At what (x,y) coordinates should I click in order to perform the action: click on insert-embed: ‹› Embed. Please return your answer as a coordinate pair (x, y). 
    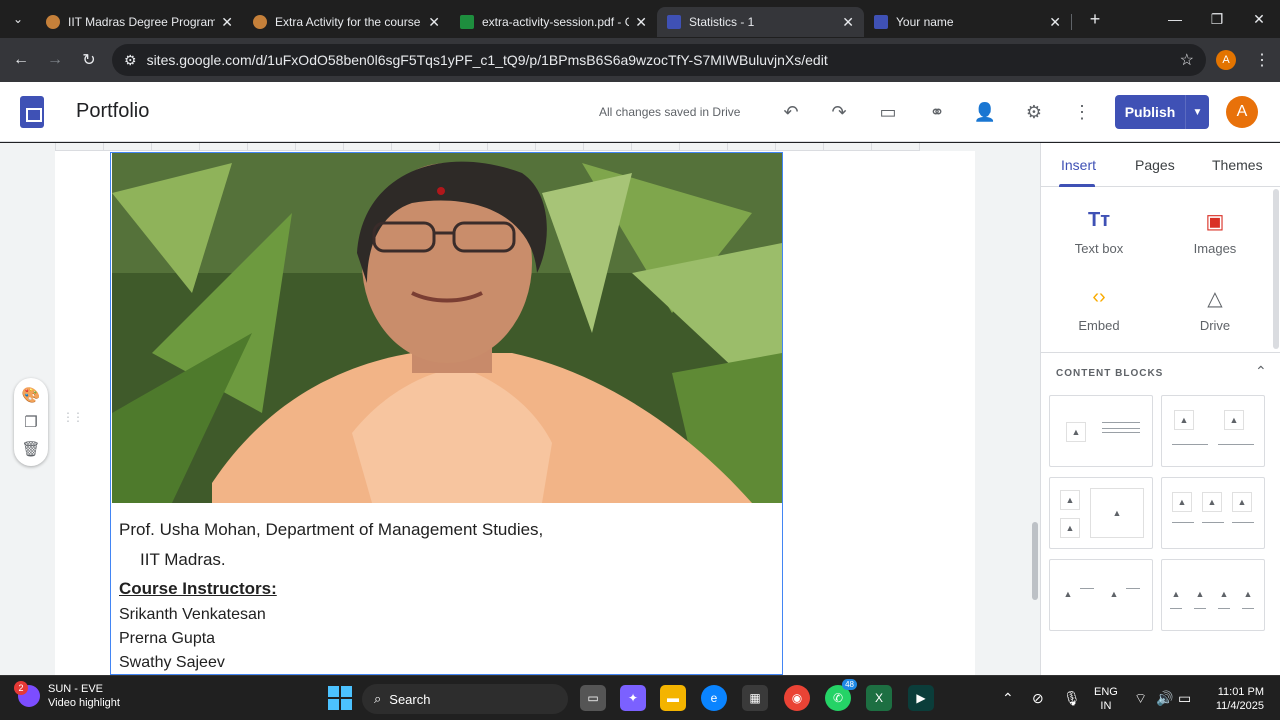
    Looking at the image, I should click on (1099, 309).